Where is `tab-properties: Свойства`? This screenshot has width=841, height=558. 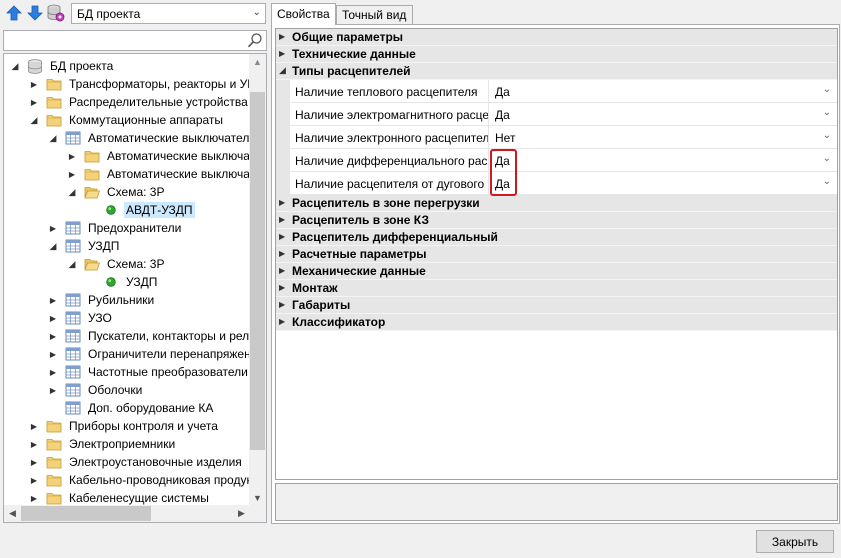 tab-properties: Свойства is located at coordinates (303, 14).